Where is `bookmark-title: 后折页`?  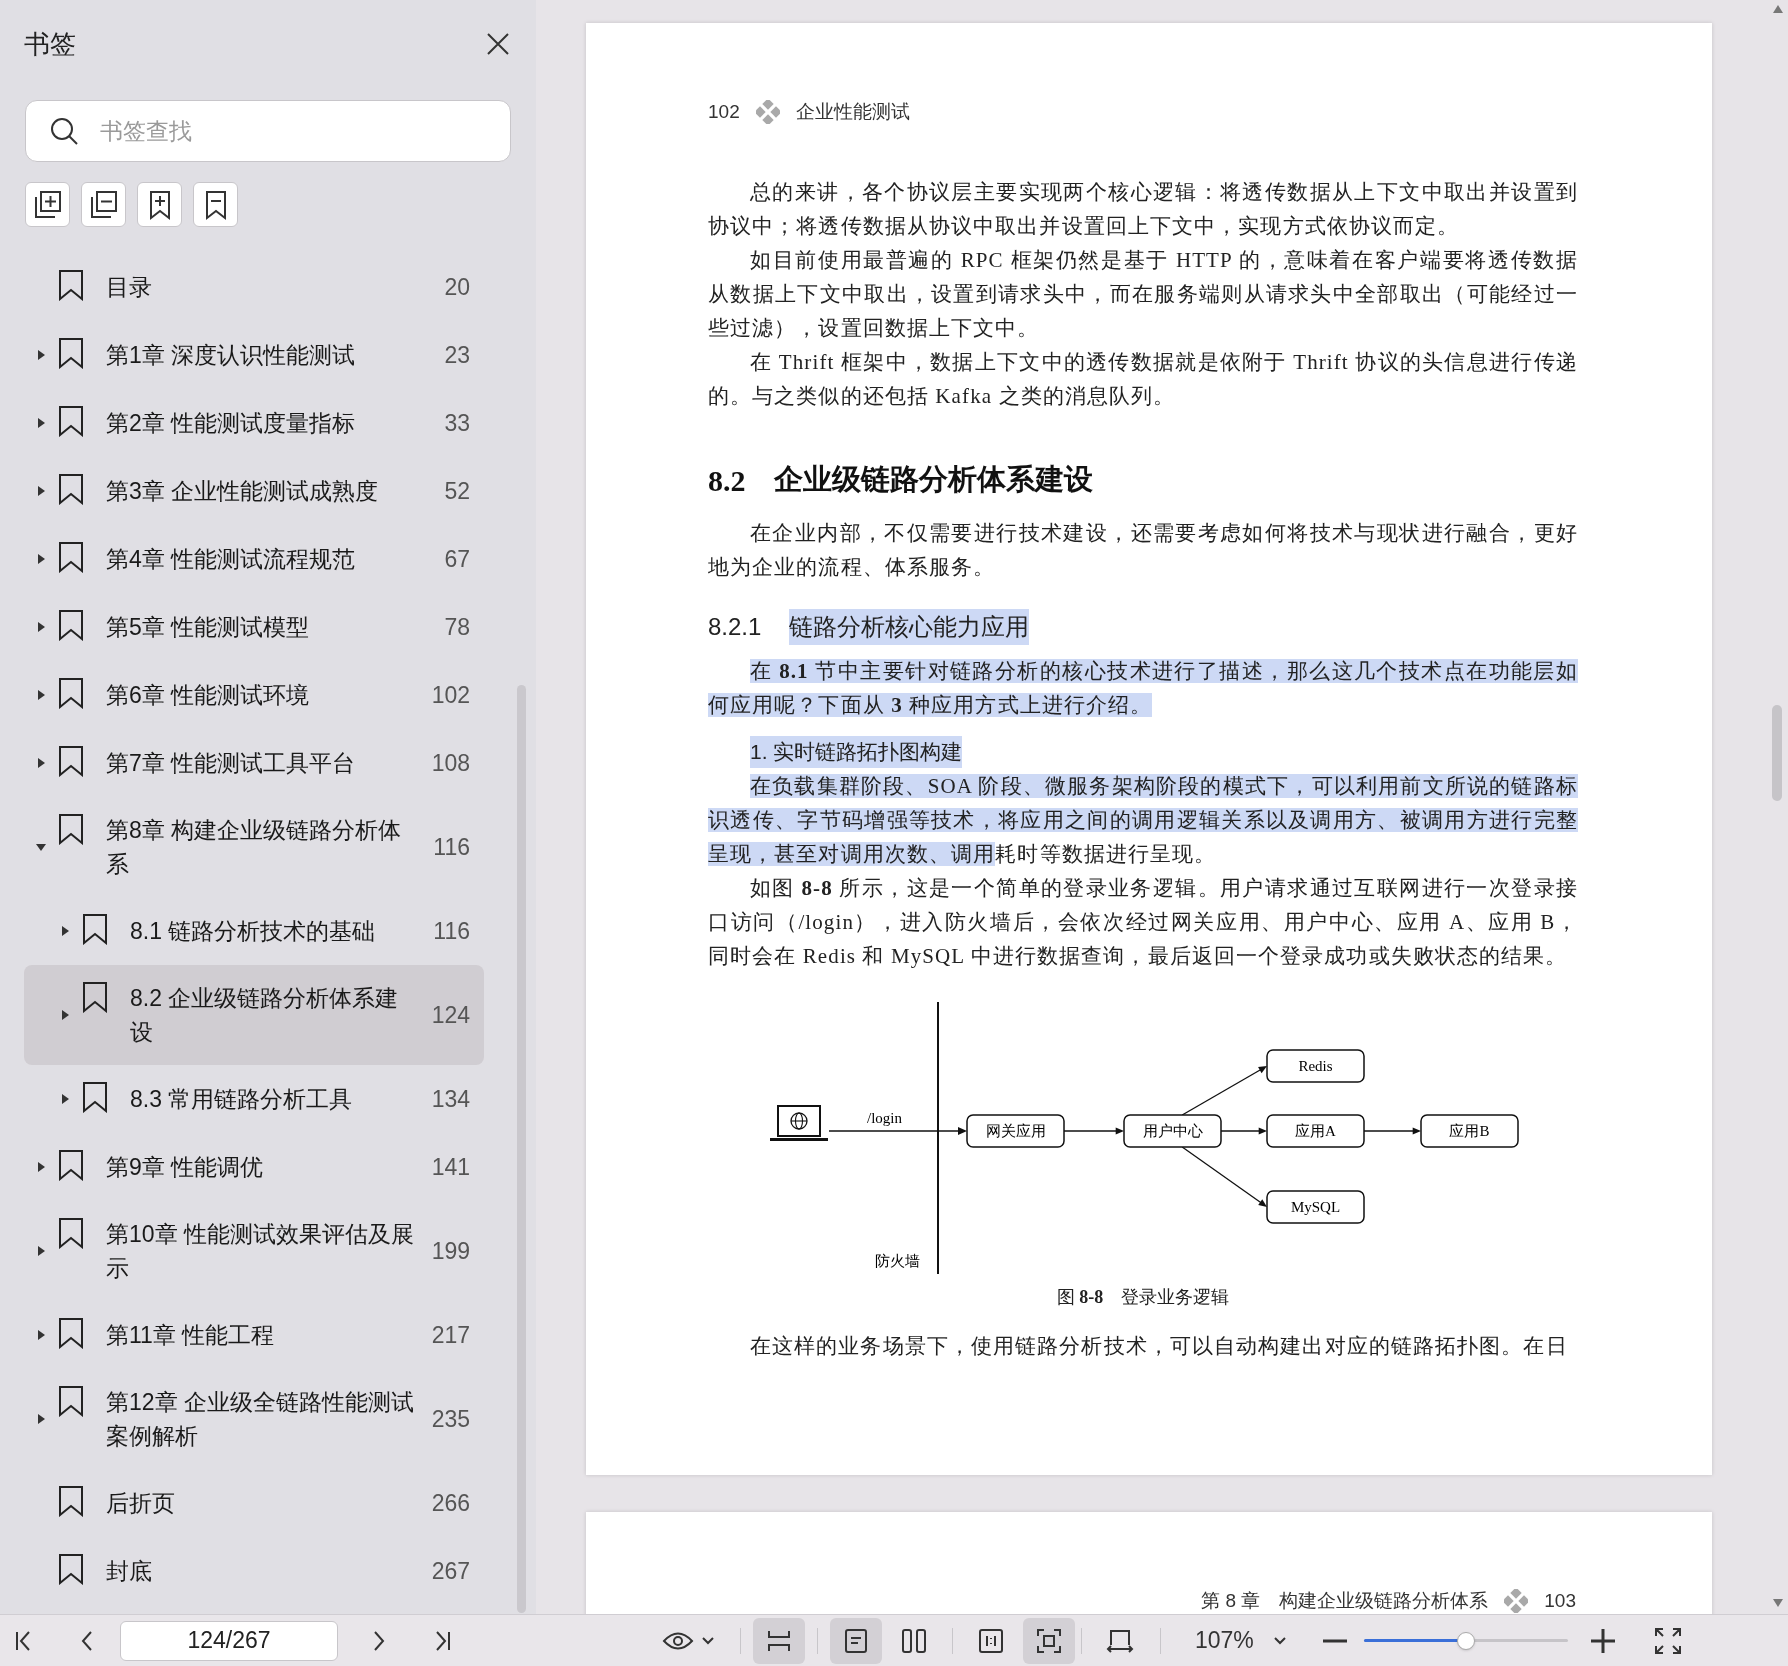 bookmark-title: 后折页 is located at coordinates (141, 1503).